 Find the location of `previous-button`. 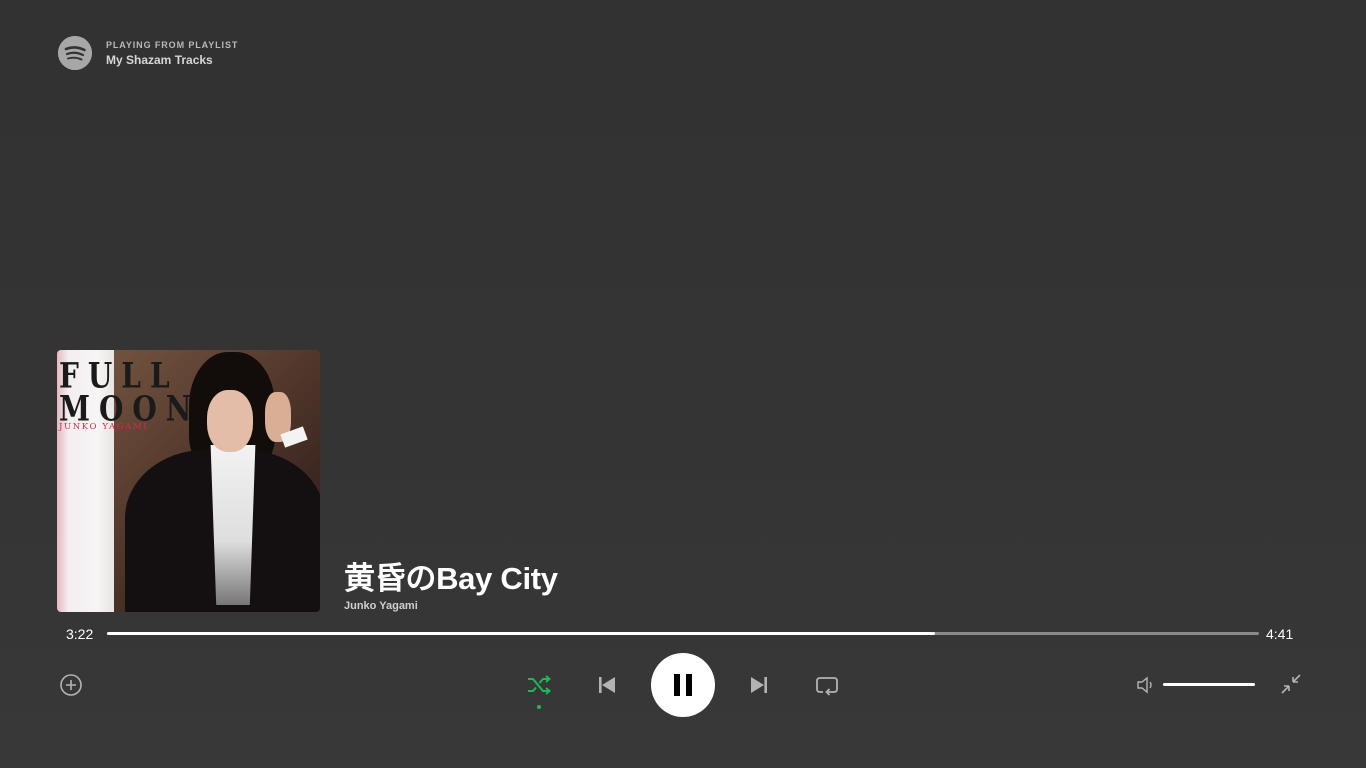

previous-button is located at coordinates (607, 685).